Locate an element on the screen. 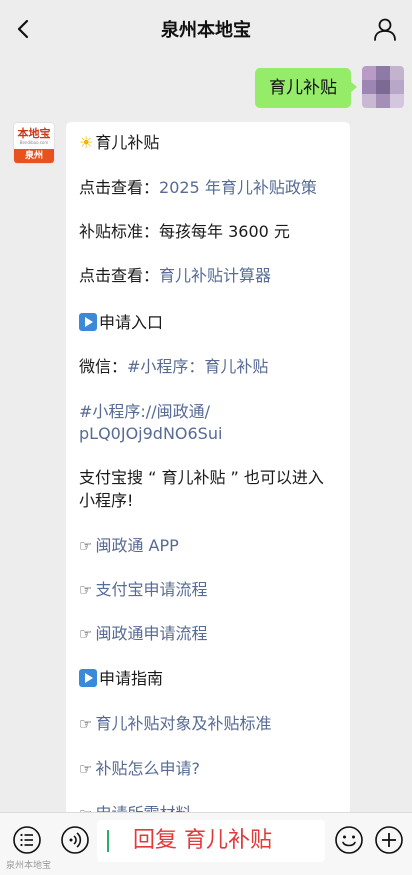 The width and height of the screenshot is (412, 875). input-bar: 回复 育儿补贴 is located at coordinates (206, 843).